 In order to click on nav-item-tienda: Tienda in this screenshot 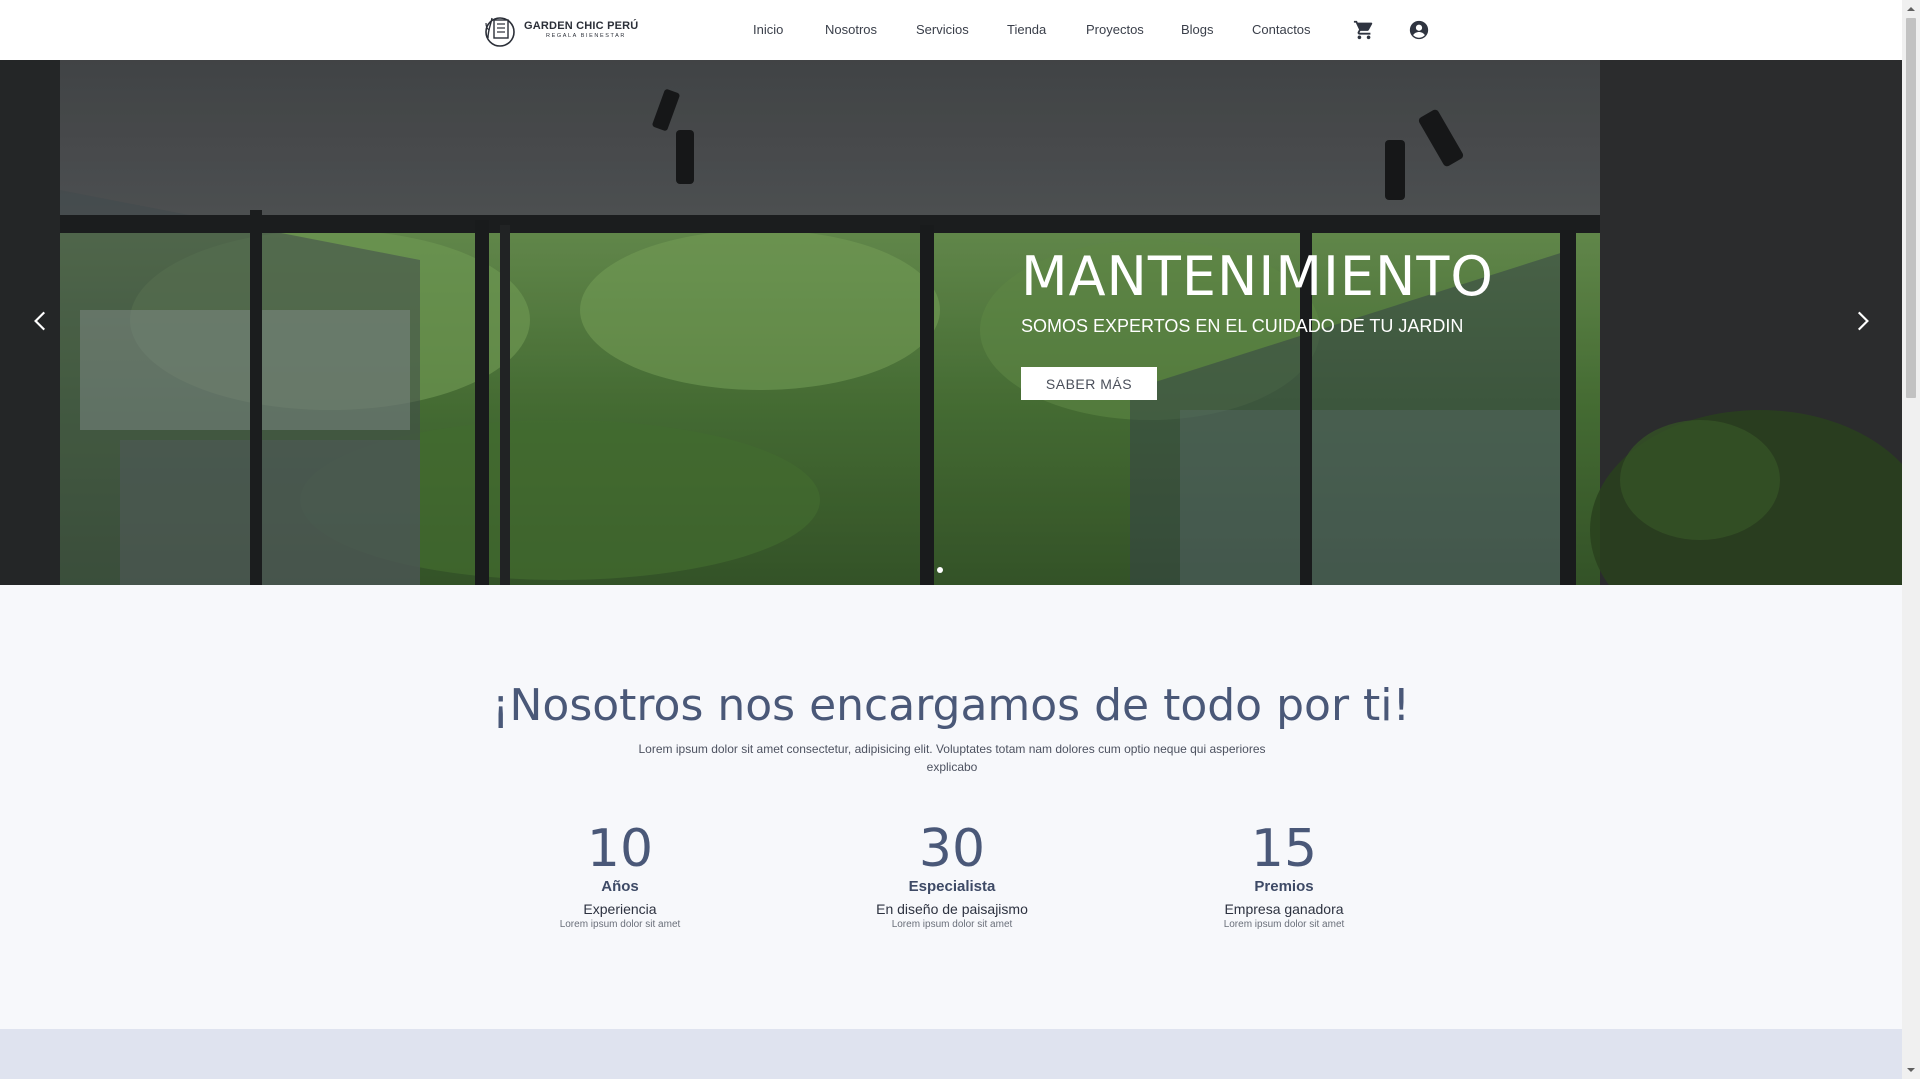, I will do `click(1026, 29)`.